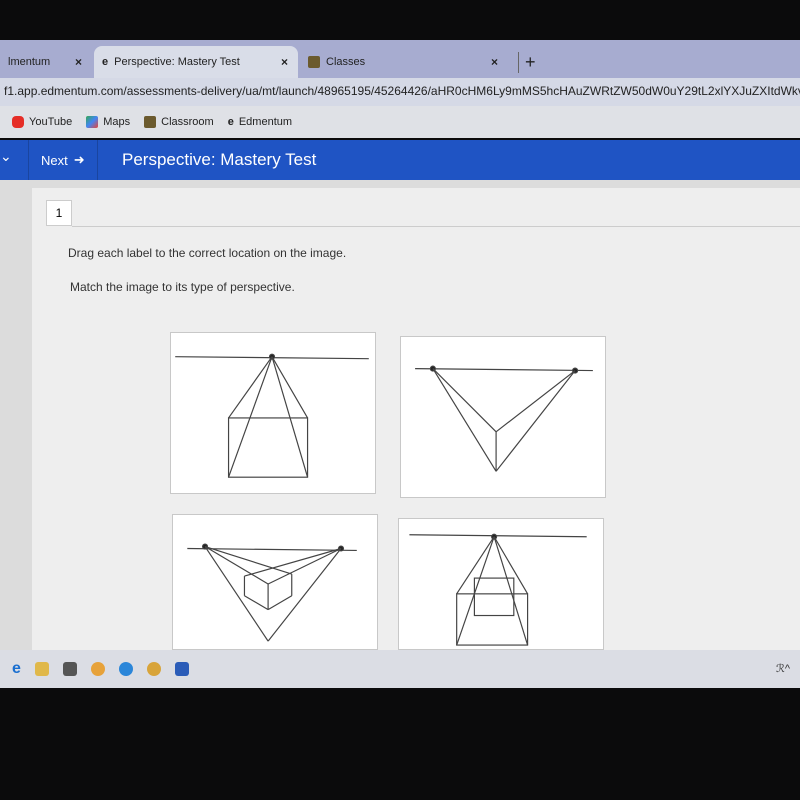 Image resolution: width=800 pixels, height=800 pixels. I want to click on taskbar: e ℛ^, so click(400, 669).